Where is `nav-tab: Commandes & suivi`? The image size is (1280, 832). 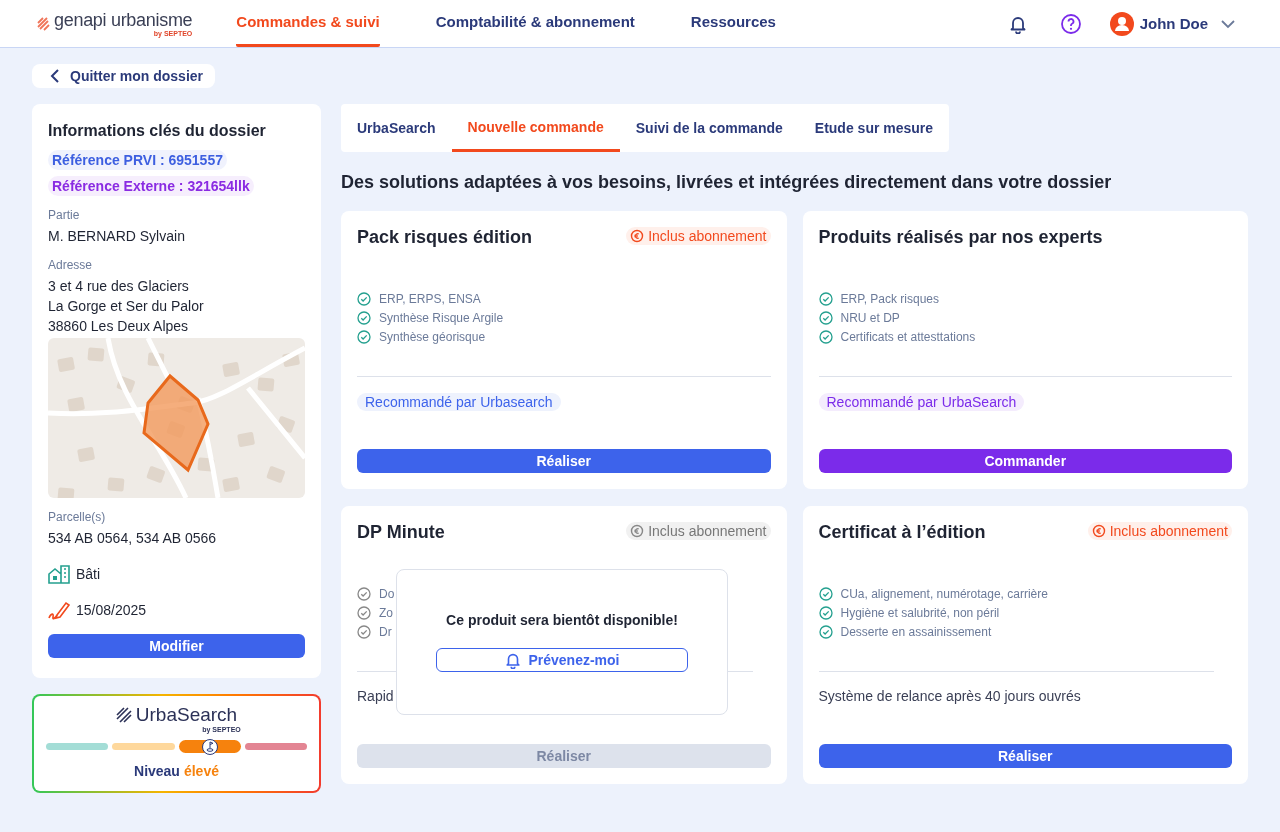
nav-tab: Commandes & suivi is located at coordinates (308, 23).